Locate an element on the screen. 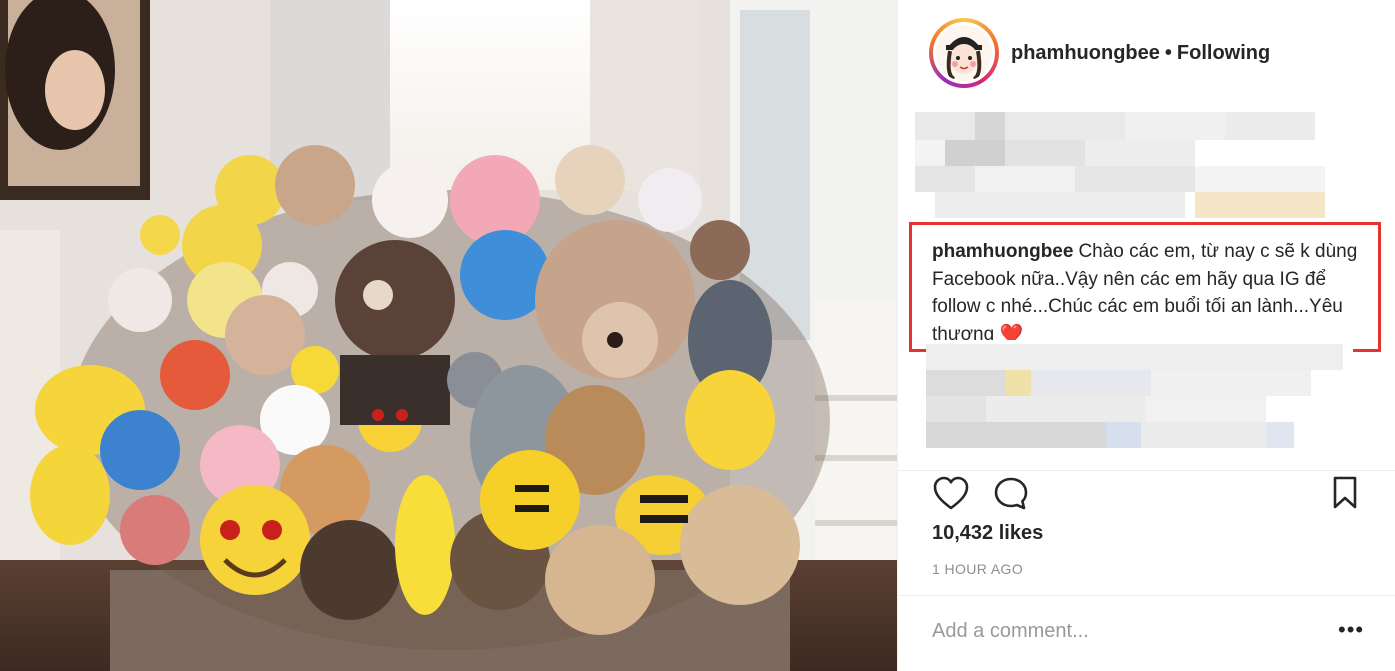 The height and width of the screenshot is (671, 1395). header-user-line: phamhuongbee • Following is located at coordinates (1140, 53).